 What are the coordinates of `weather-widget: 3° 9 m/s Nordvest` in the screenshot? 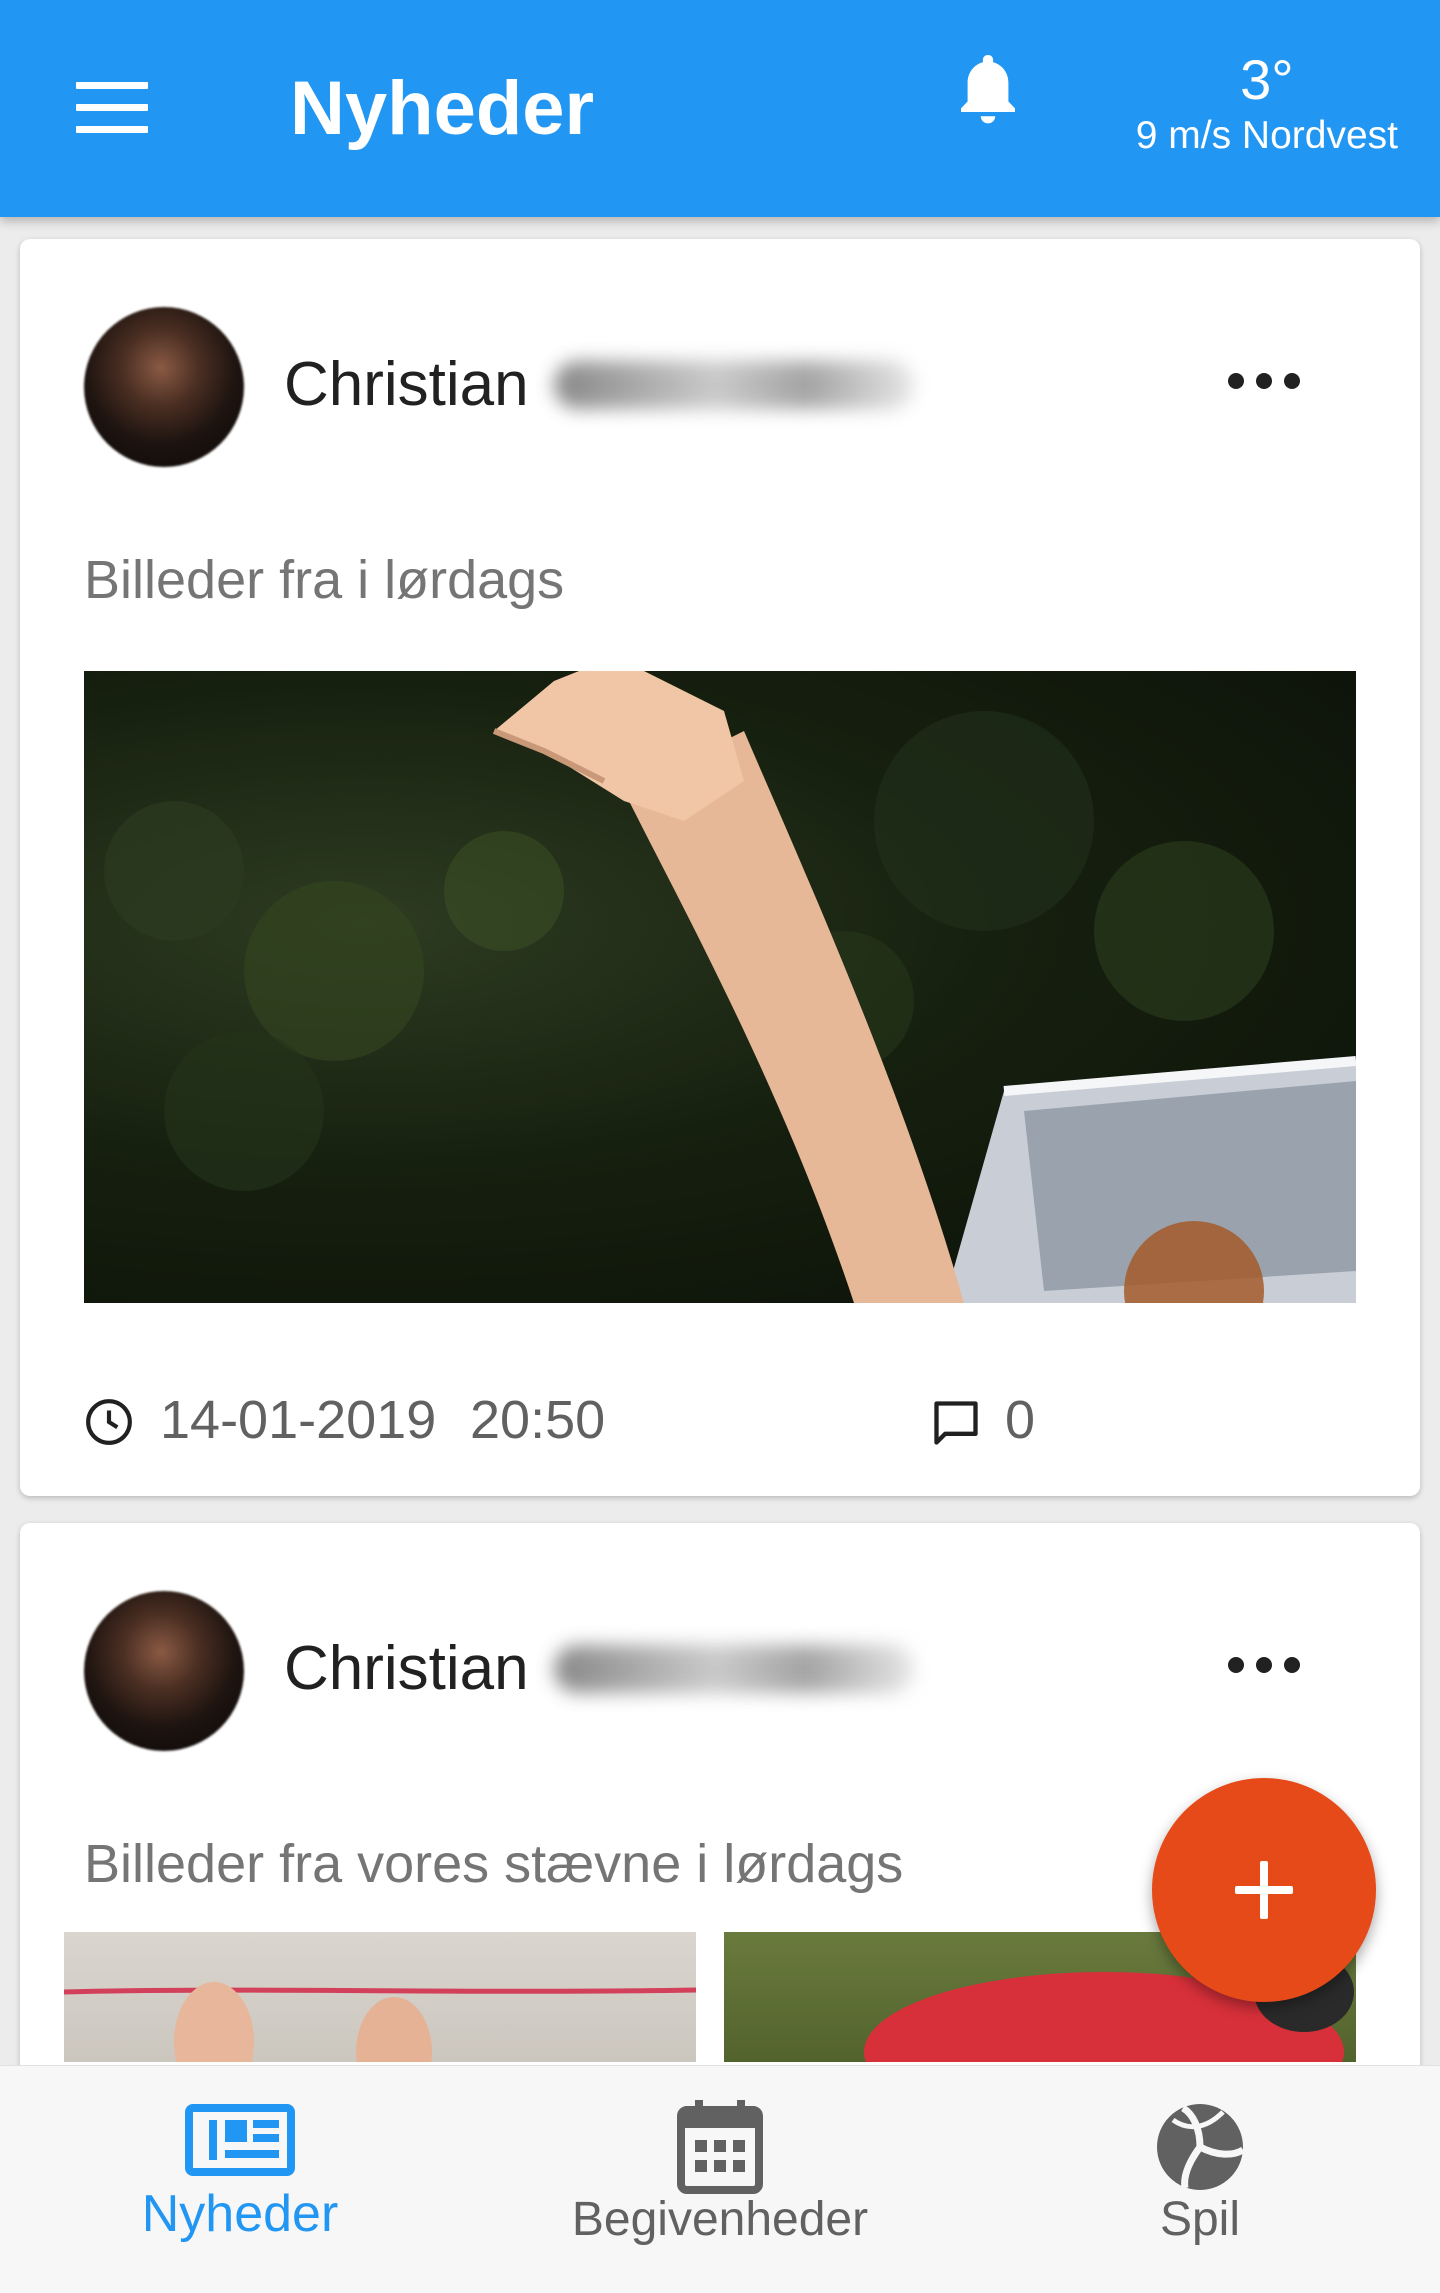 It's located at (1266, 102).